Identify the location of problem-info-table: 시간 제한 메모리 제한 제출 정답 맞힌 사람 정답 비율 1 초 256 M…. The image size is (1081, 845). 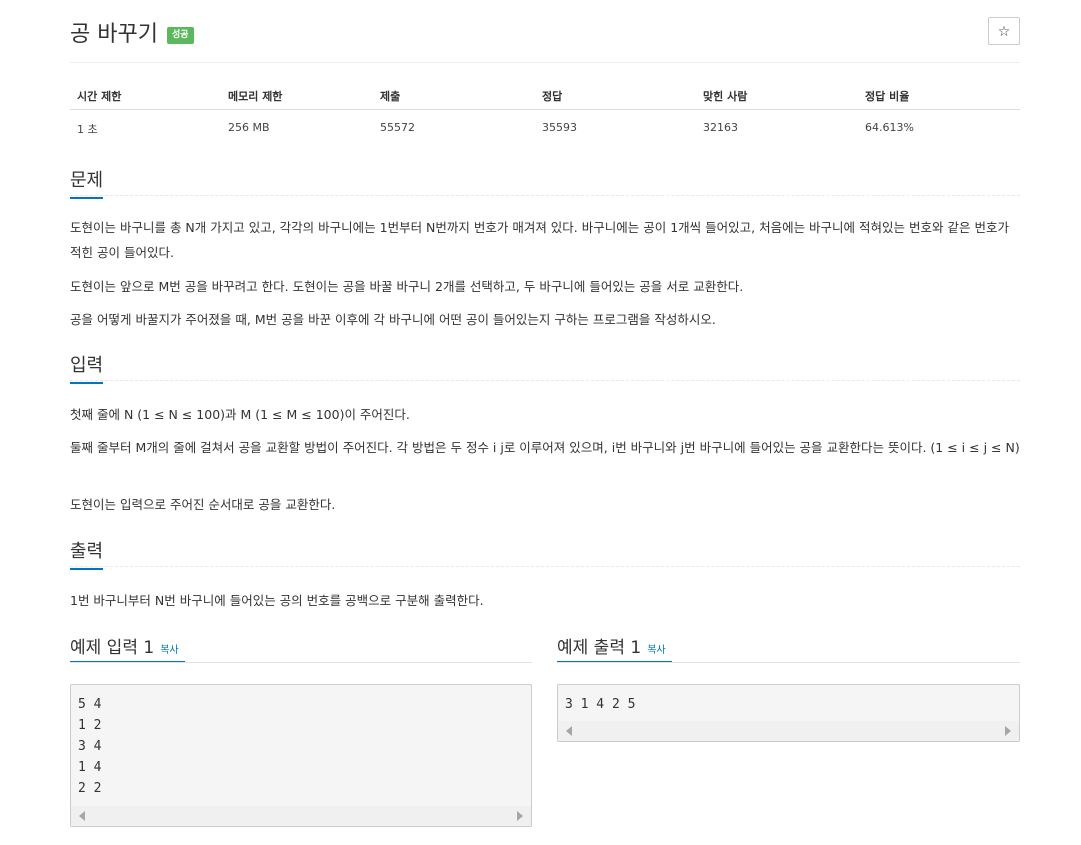
(545, 114).